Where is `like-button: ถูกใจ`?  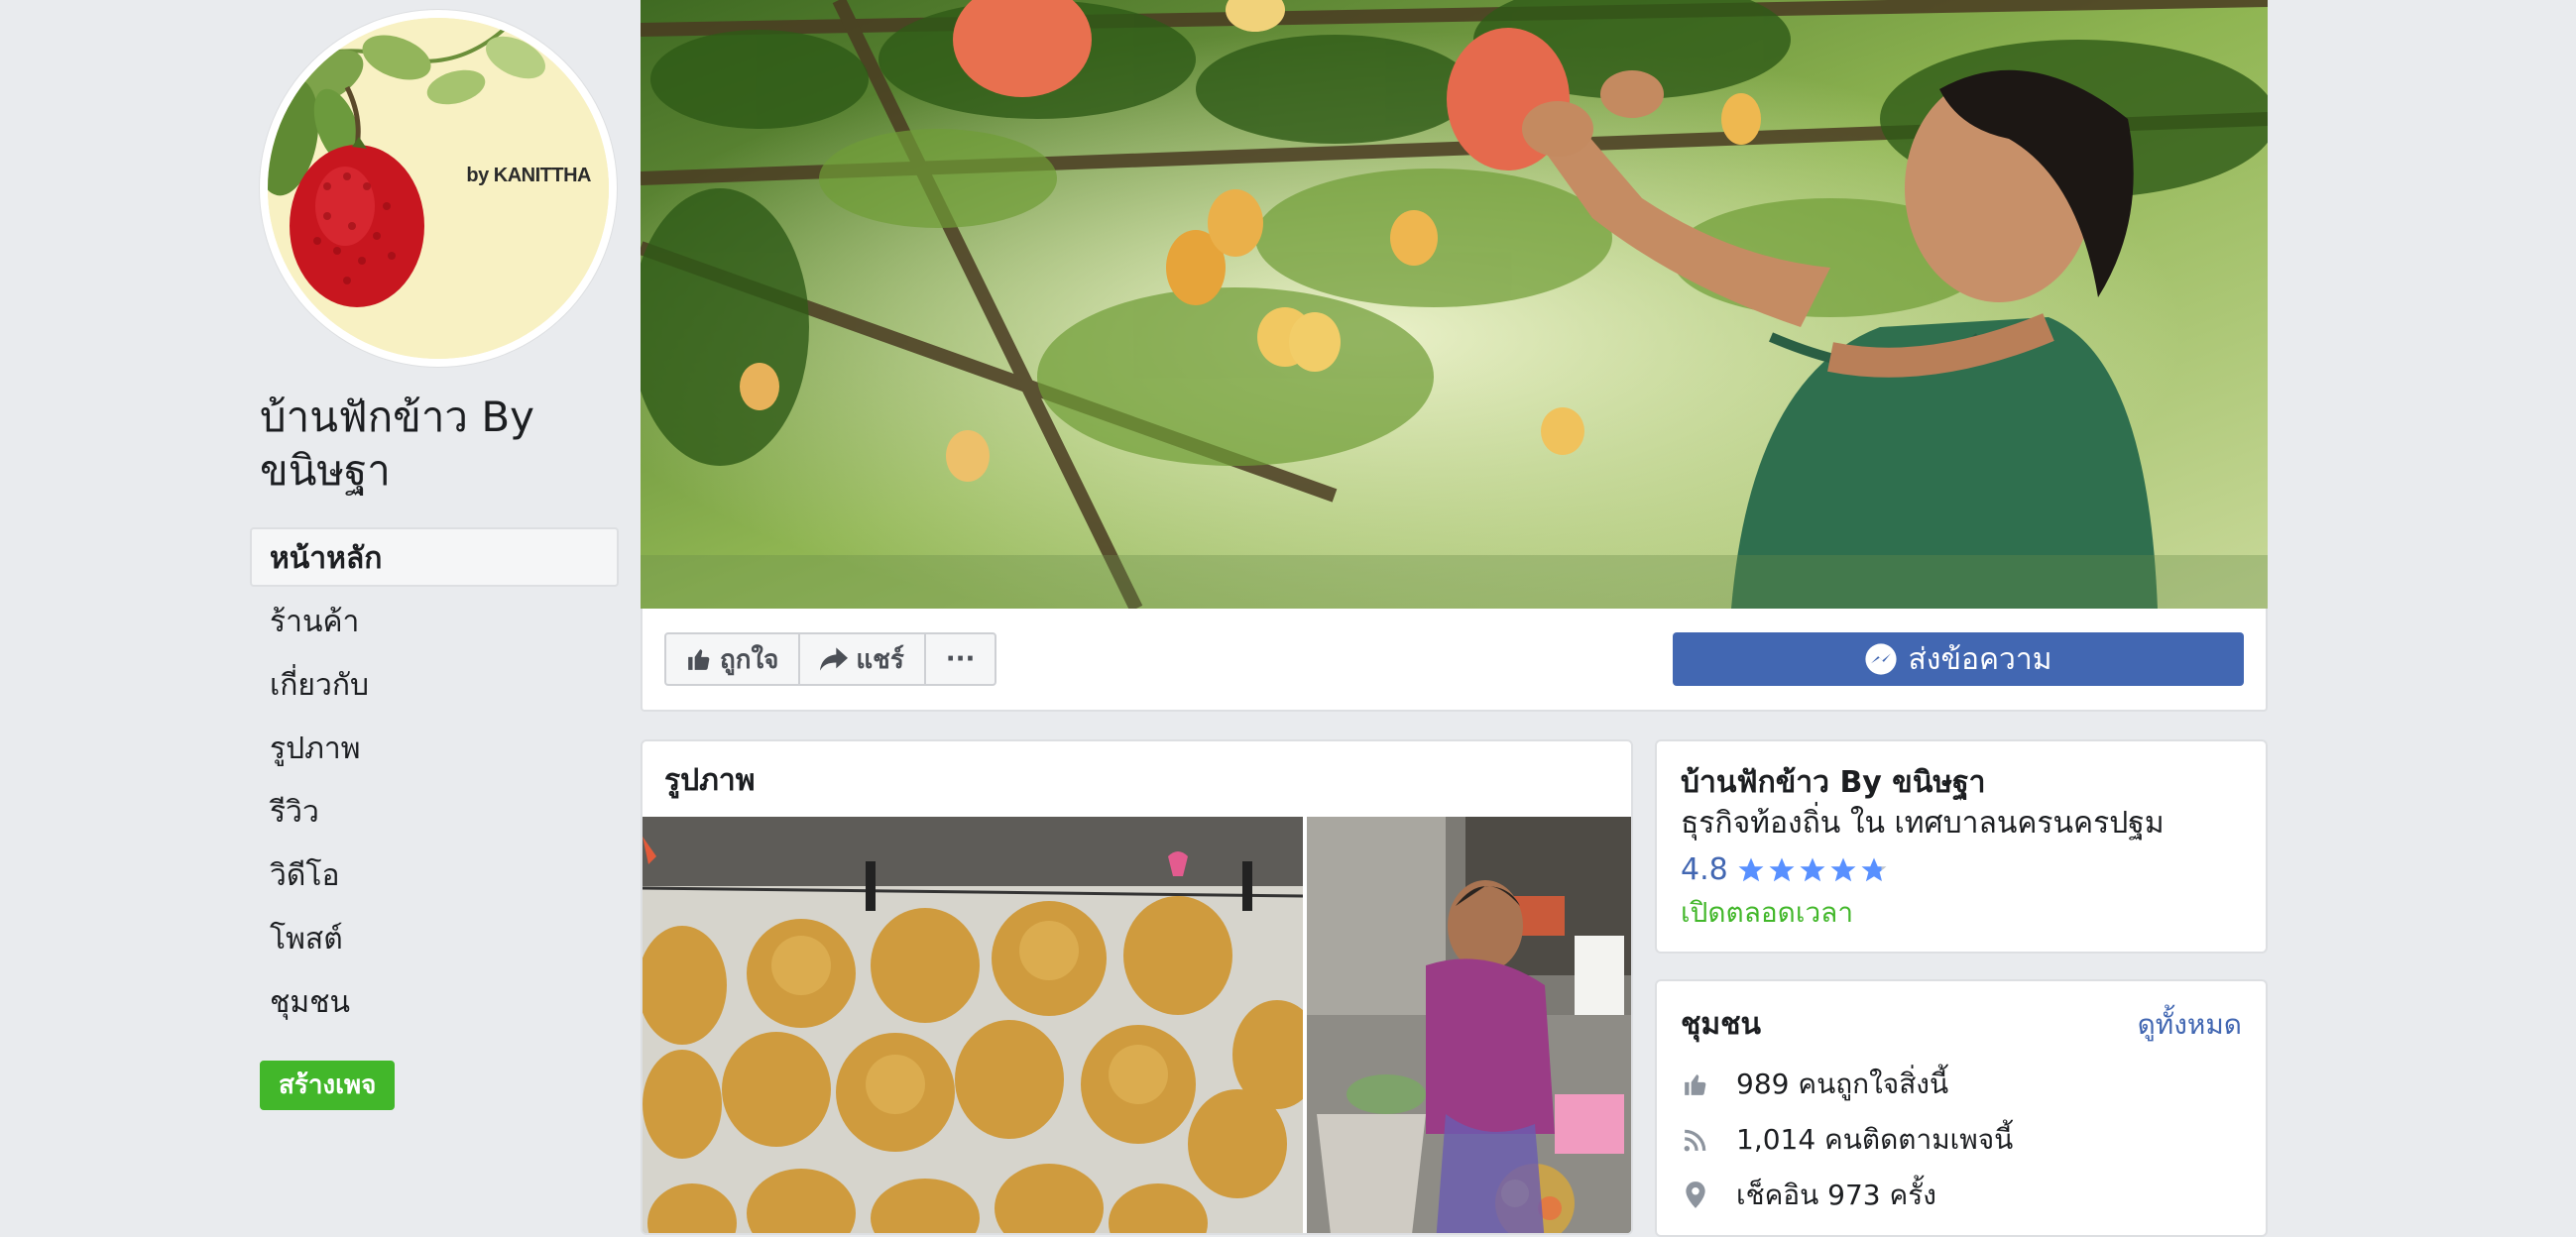 like-button: ถูกใจ is located at coordinates (733, 659).